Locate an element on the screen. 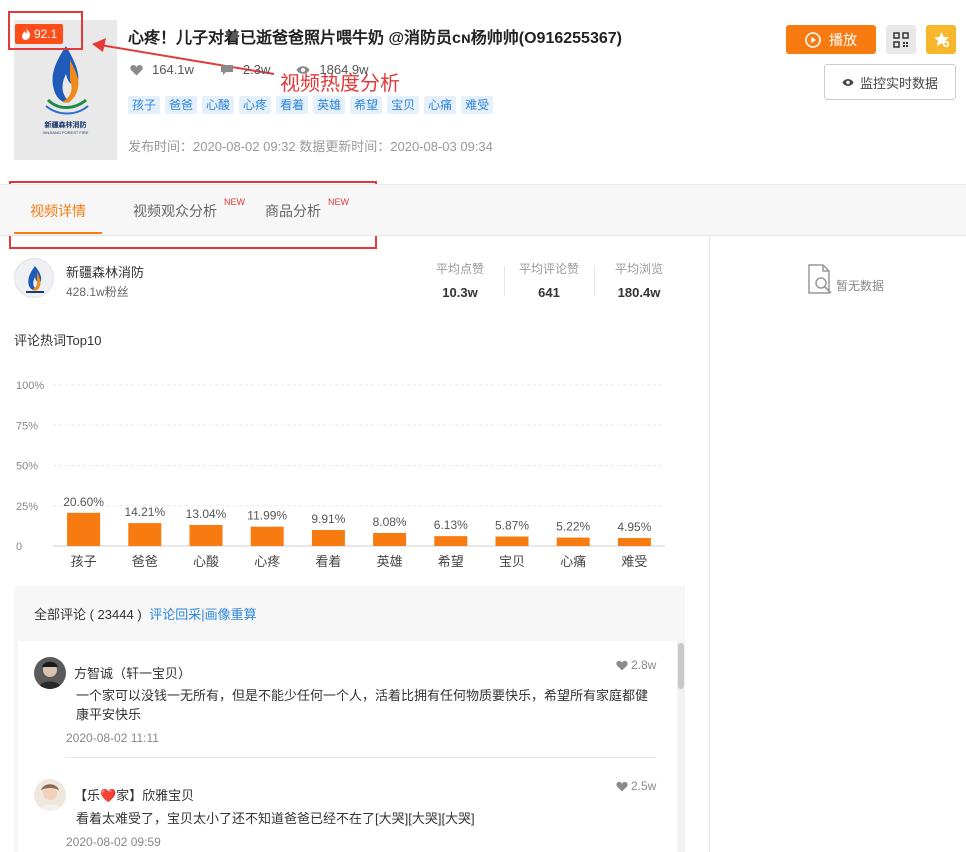  avg-likes: 平均点赞 10.3w is located at coordinates (460, 280).